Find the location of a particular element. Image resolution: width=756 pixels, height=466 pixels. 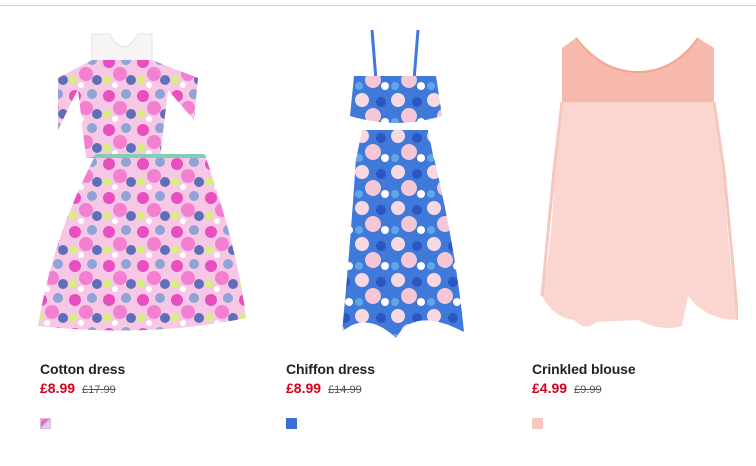

product-name: Cotton dress is located at coordinates (82, 369).